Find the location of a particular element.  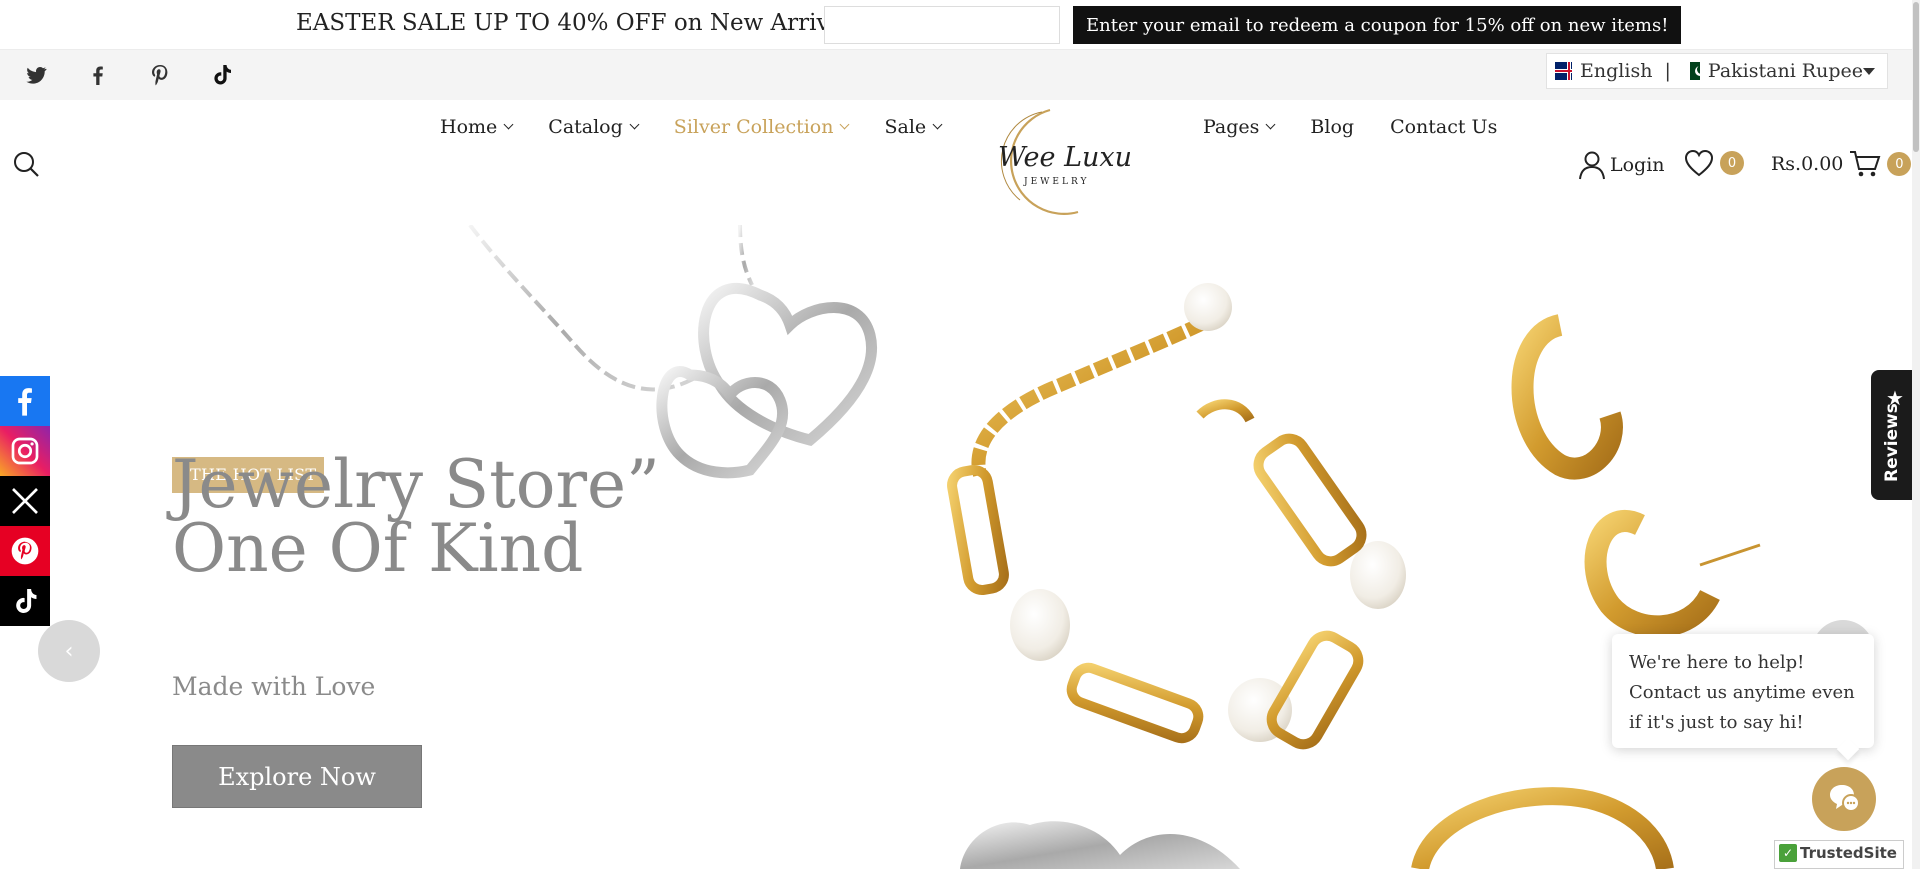

hero-title-line-1: Jewelry Store” is located at coordinates (416, 484).